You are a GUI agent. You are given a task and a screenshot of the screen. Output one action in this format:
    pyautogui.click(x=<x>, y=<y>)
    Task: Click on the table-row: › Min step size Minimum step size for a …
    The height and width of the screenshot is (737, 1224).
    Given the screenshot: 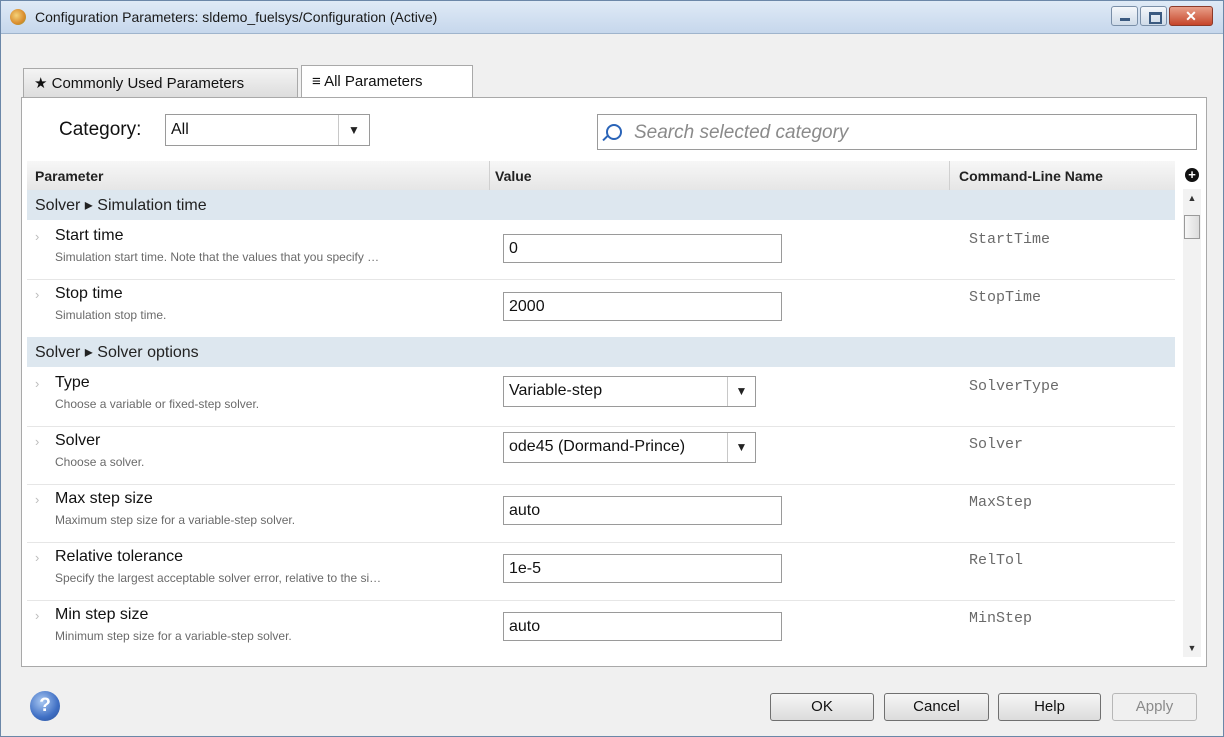 What is the action you would take?
    pyautogui.click(x=601, y=627)
    